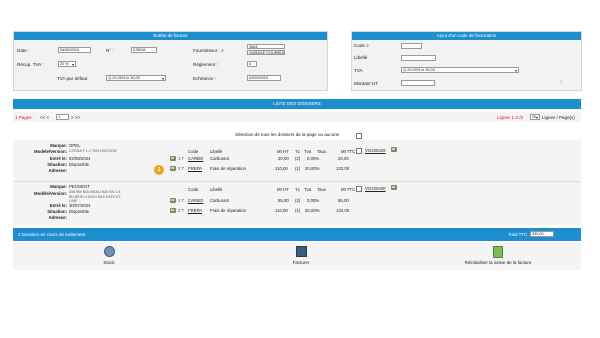 The height and width of the screenshot is (338, 600). What do you see at coordinates (460, 70) in the screenshot?
I see `vat-select: 1) 20,00% le 30,00` at bounding box center [460, 70].